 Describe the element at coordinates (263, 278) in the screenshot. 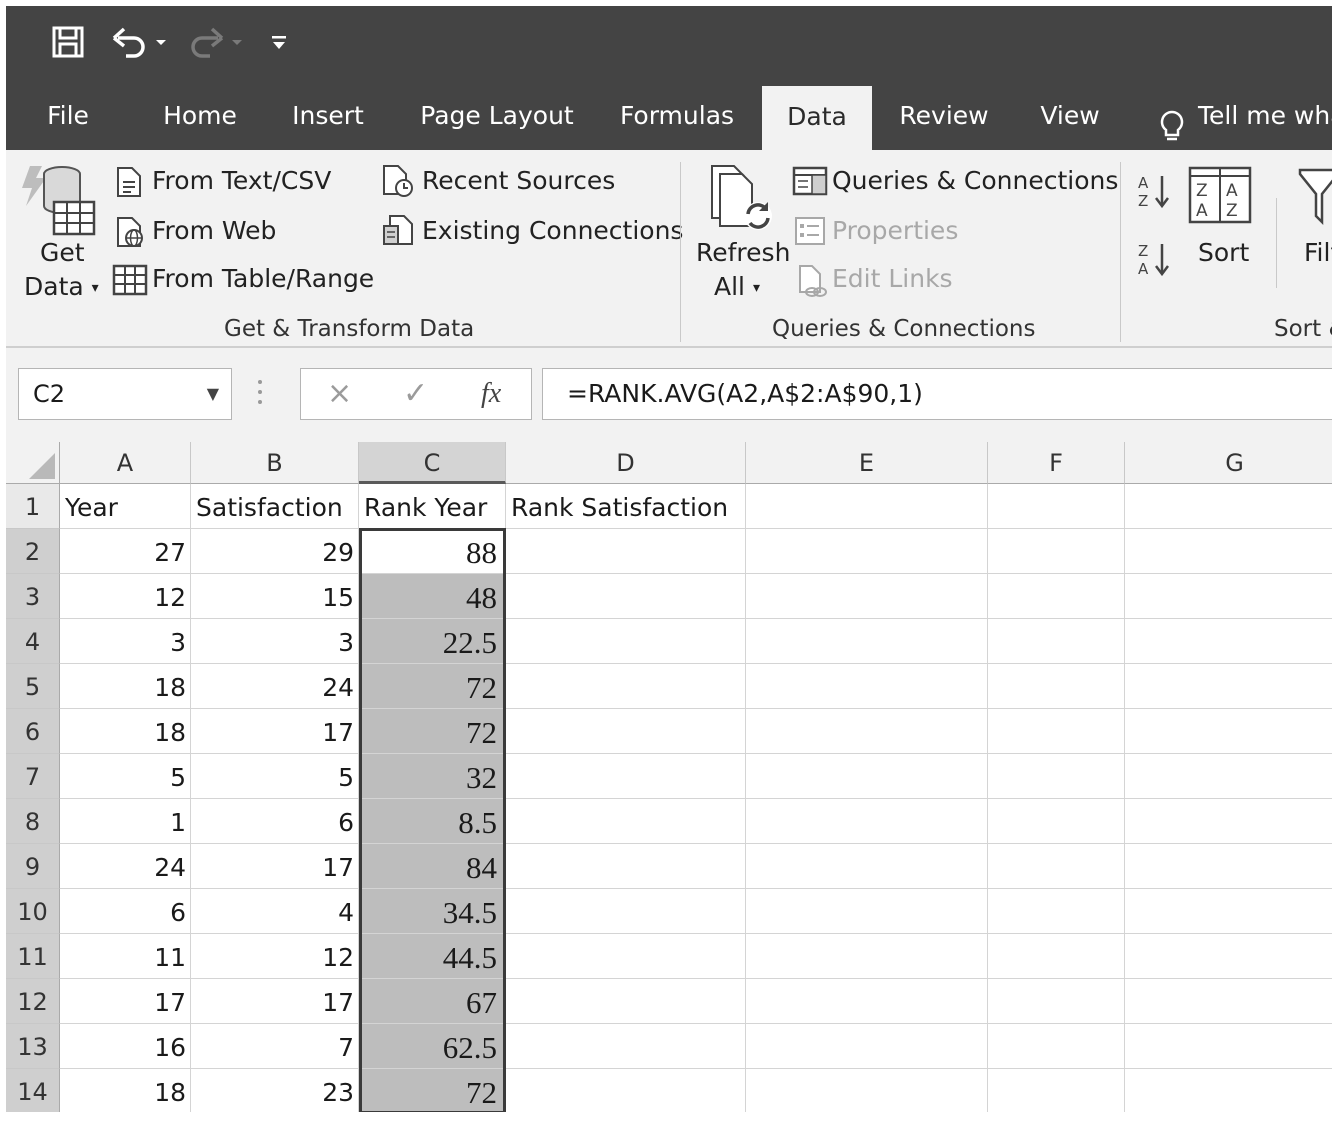

I see `from-table-range-button: From Table/Range` at that location.